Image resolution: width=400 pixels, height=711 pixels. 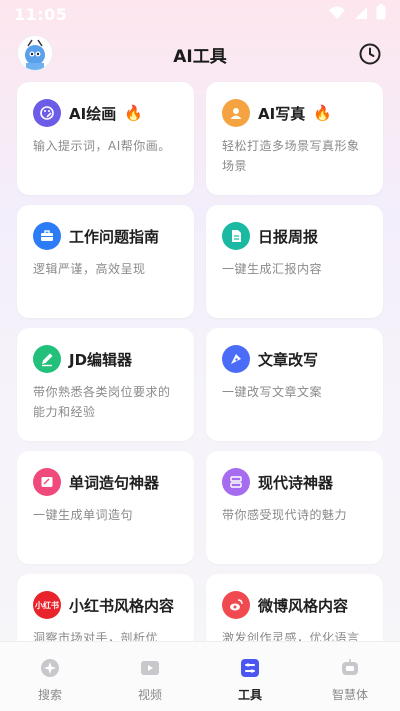 I want to click on edit-icon, so click(x=47, y=359).